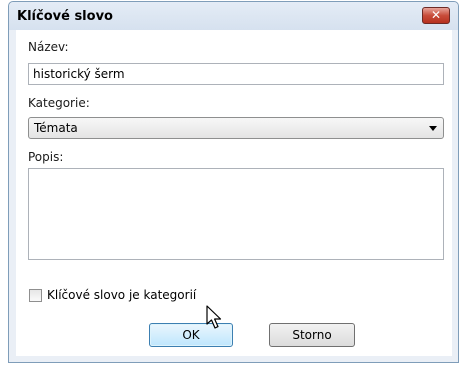 This screenshot has height=365, width=468. Describe the element at coordinates (312, 335) in the screenshot. I see `cancel-button: Storno` at that location.